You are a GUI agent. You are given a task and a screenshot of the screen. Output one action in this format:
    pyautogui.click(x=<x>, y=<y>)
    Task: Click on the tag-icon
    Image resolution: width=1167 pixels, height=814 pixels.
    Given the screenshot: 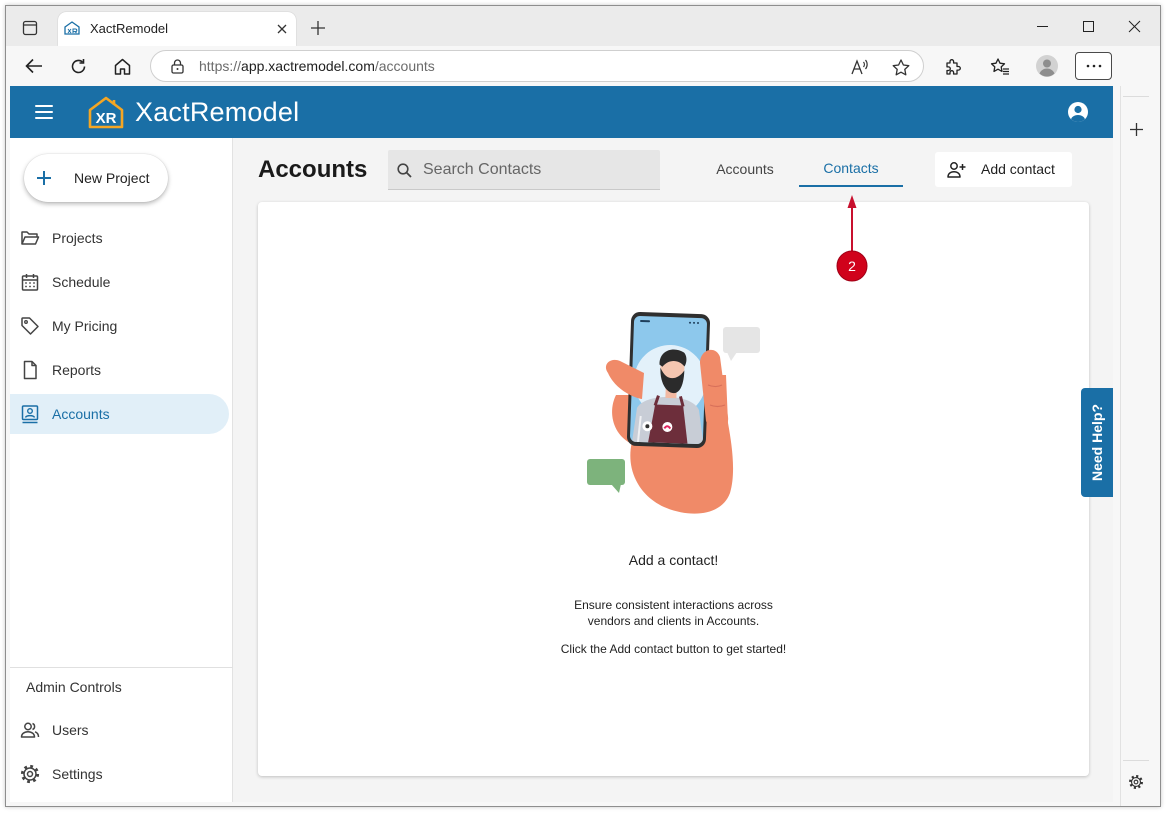 What is the action you would take?
    pyautogui.click(x=30, y=326)
    